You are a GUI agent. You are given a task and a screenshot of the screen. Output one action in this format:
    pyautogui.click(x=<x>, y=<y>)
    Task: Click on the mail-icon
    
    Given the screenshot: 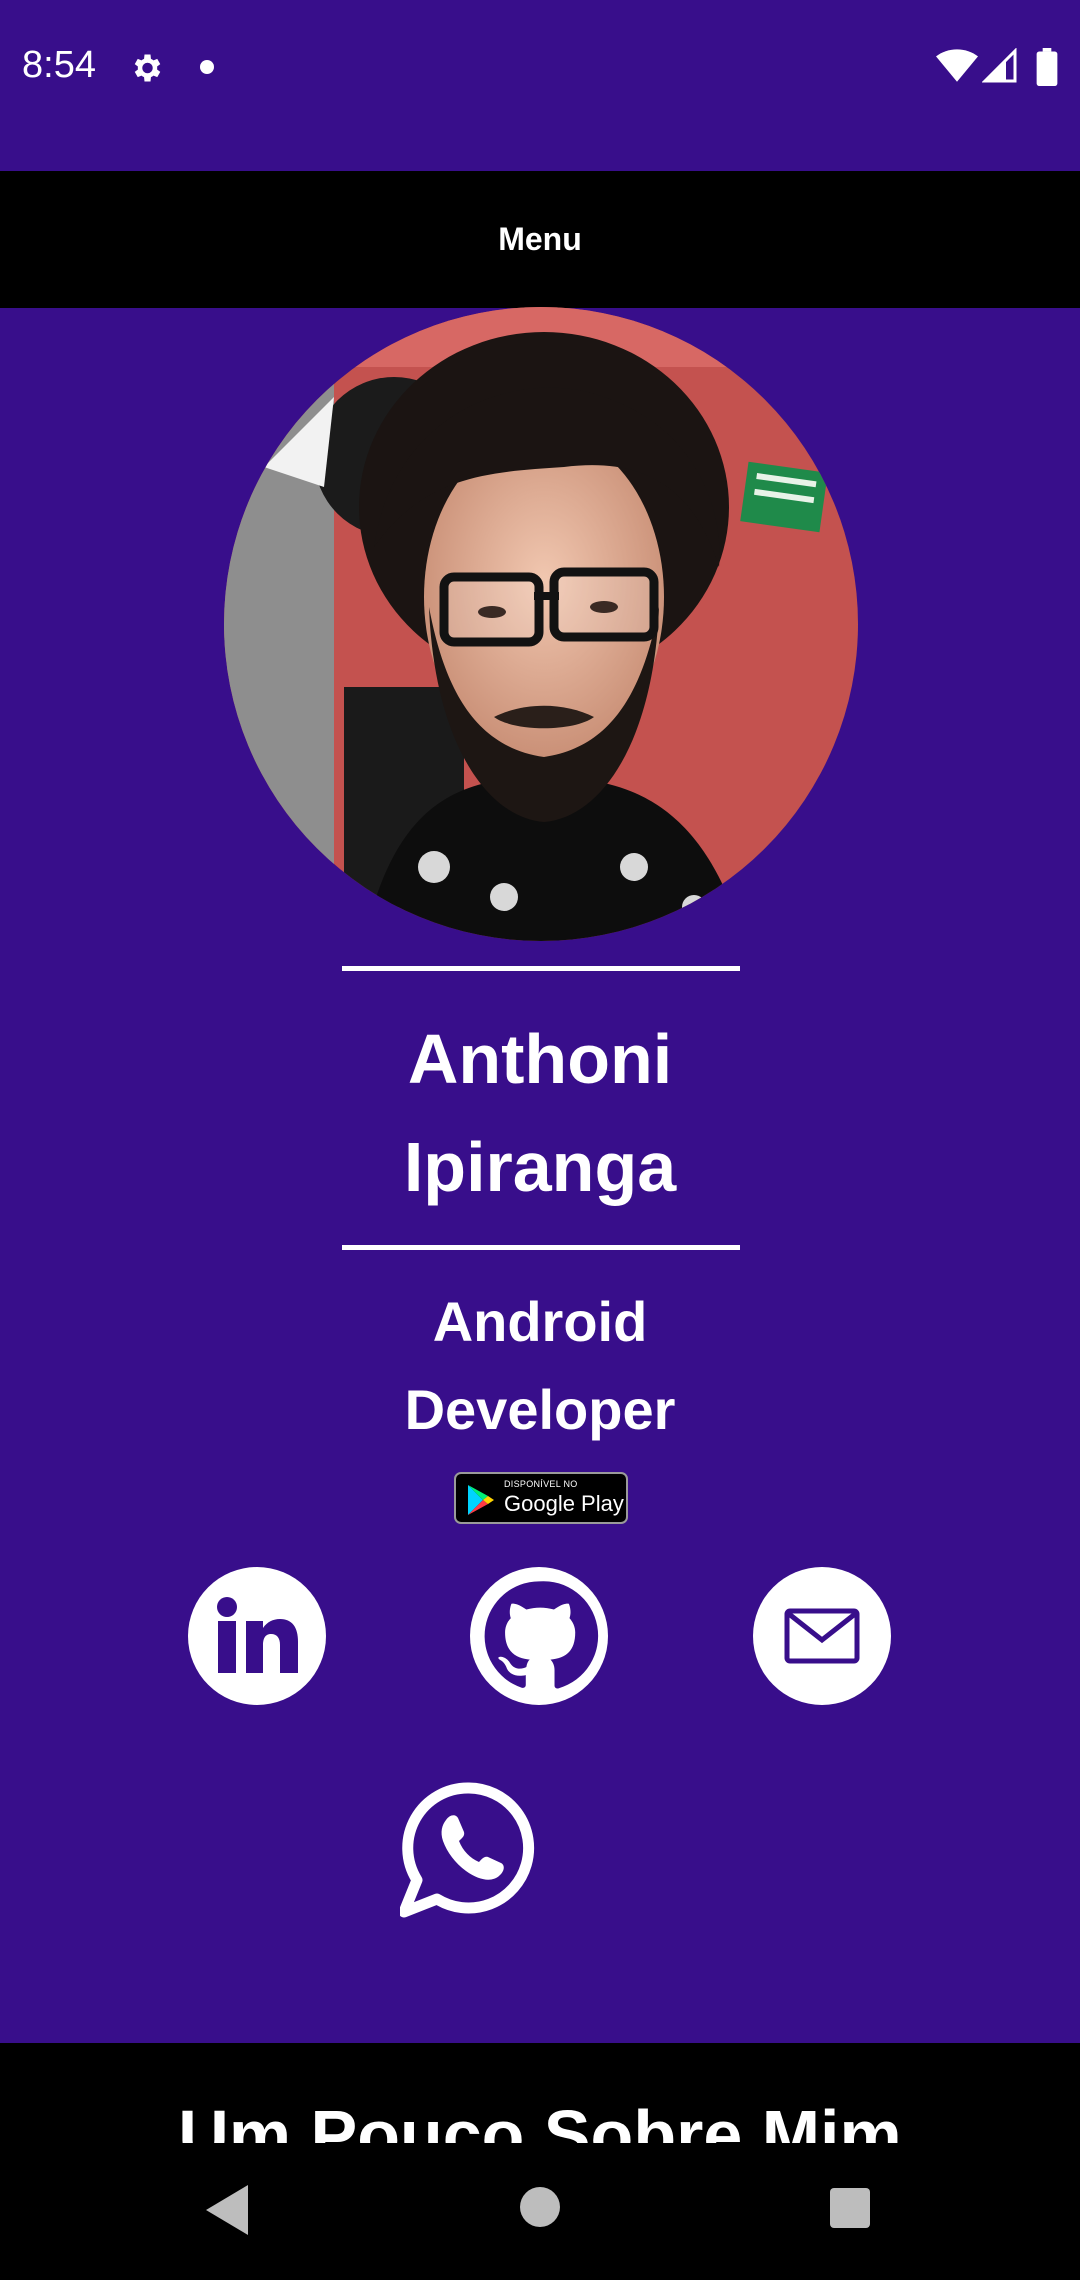 What is the action you would take?
    pyautogui.click(x=822, y=1636)
    